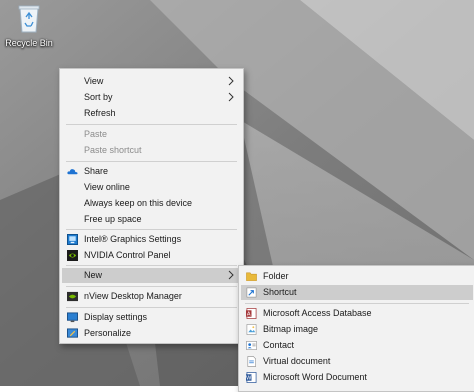 The image size is (474, 392). What do you see at coordinates (98, 97) in the screenshot?
I see `menu-item-label: Sort by` at bounding box center [98, 97].